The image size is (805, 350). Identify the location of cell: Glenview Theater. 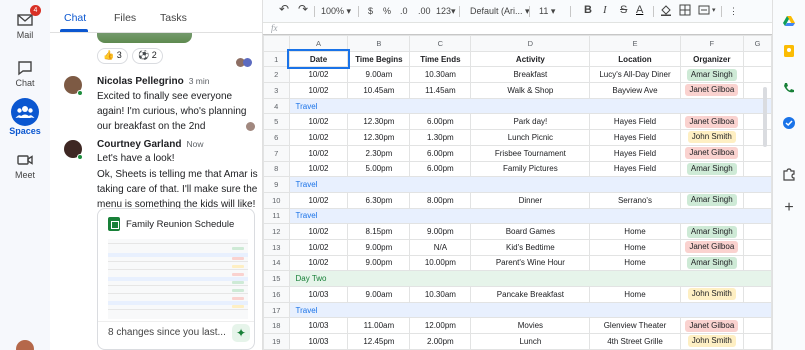
(635, 326).